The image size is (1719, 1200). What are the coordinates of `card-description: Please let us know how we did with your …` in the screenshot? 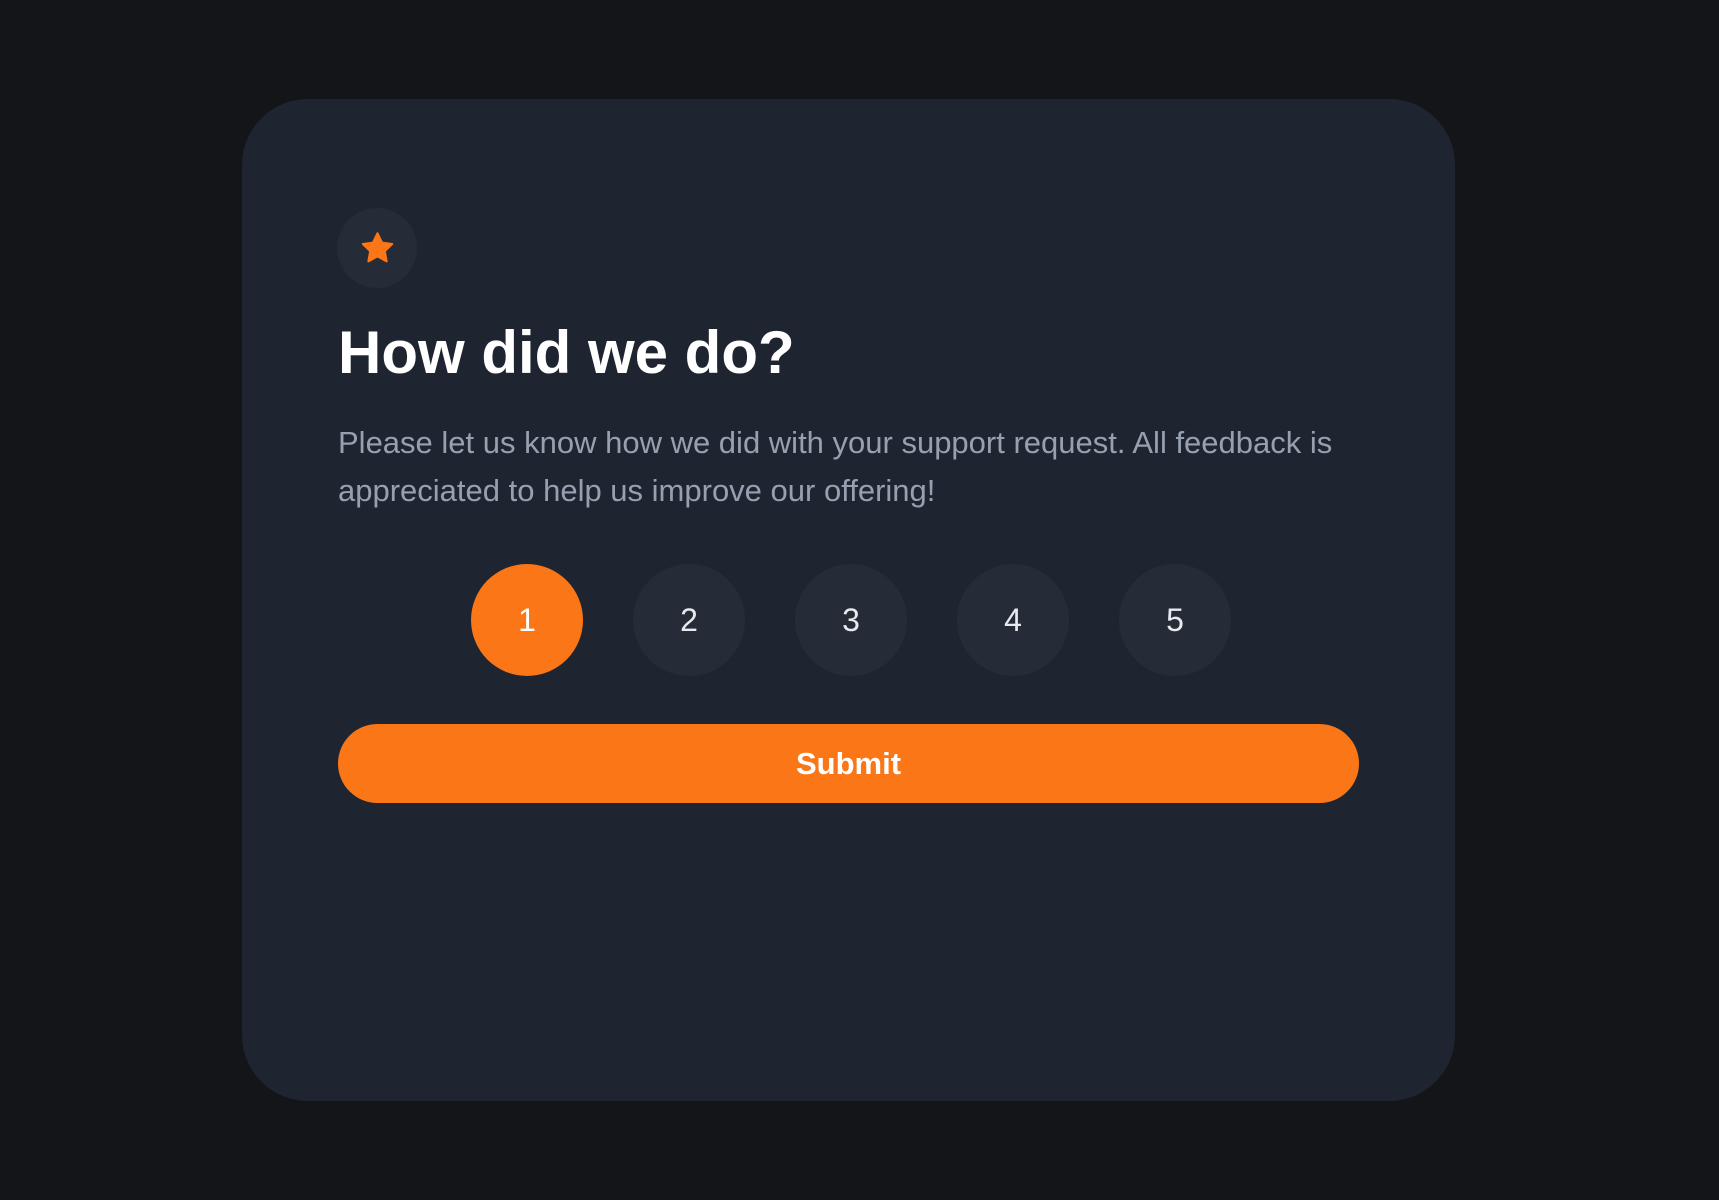 It's located at (835, 466).